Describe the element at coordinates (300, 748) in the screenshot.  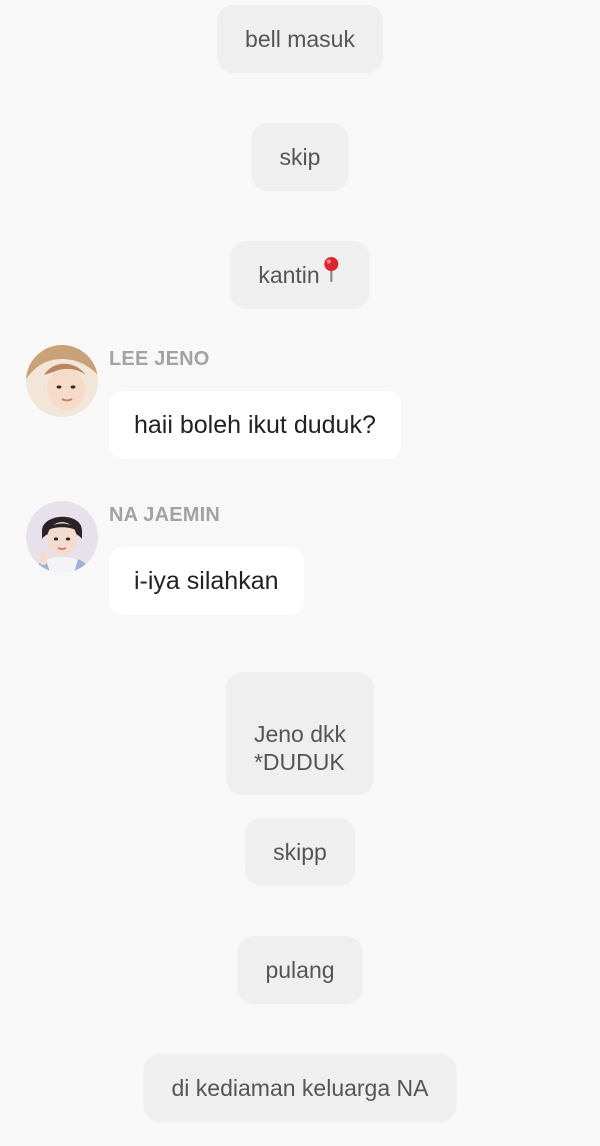
I see `system-message-text: Jeno dkk *DUDUK` at that location.